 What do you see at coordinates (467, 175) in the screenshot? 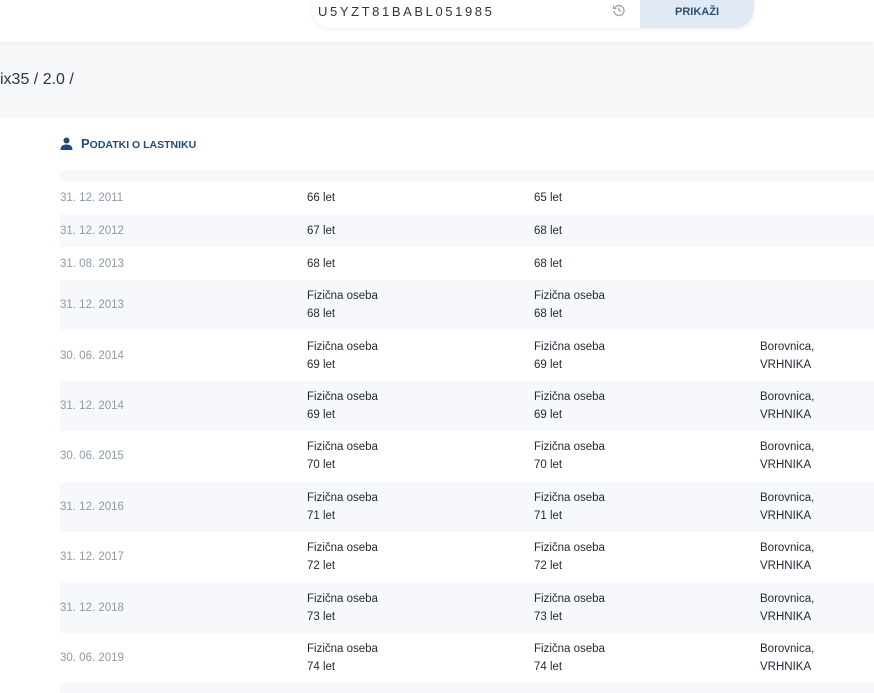
I see `table-row: 31. 12. 2010 65 let 65 let` at bounding box center [467, 175].